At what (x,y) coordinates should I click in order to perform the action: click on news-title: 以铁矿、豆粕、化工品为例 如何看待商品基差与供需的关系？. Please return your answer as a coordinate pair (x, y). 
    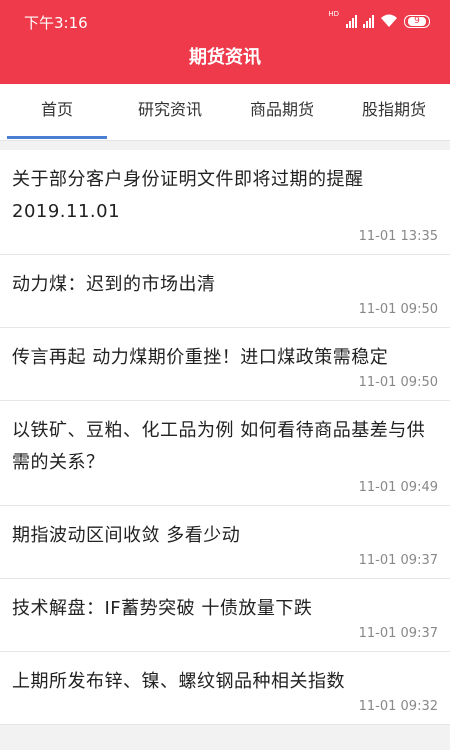
    Looking at the image, I should click on (219, 446).